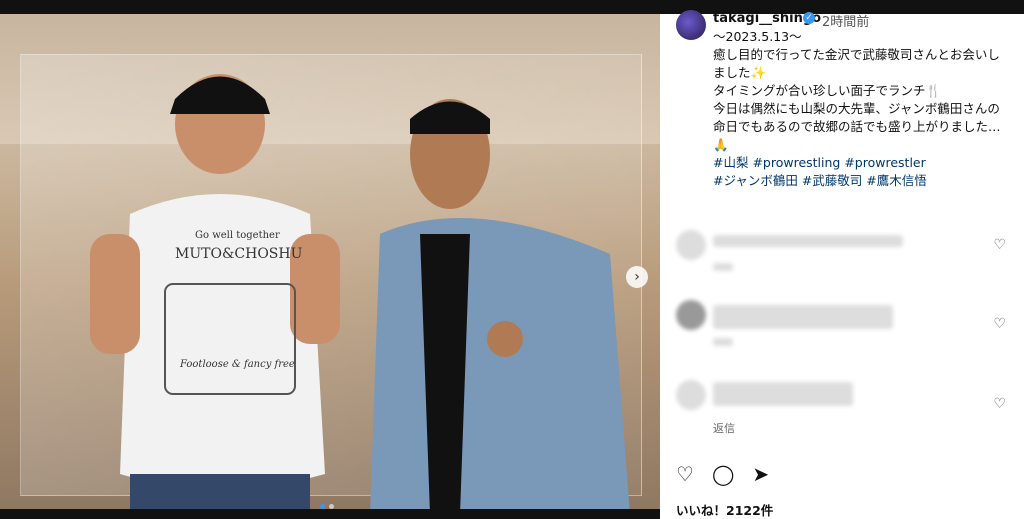 Image resolution: width=1024 pixels, height=519 pixels. What do you see at coordinates (760, 474) in the screenshot?
I see `send-icon: ➤` at bounding box center [760, 474].